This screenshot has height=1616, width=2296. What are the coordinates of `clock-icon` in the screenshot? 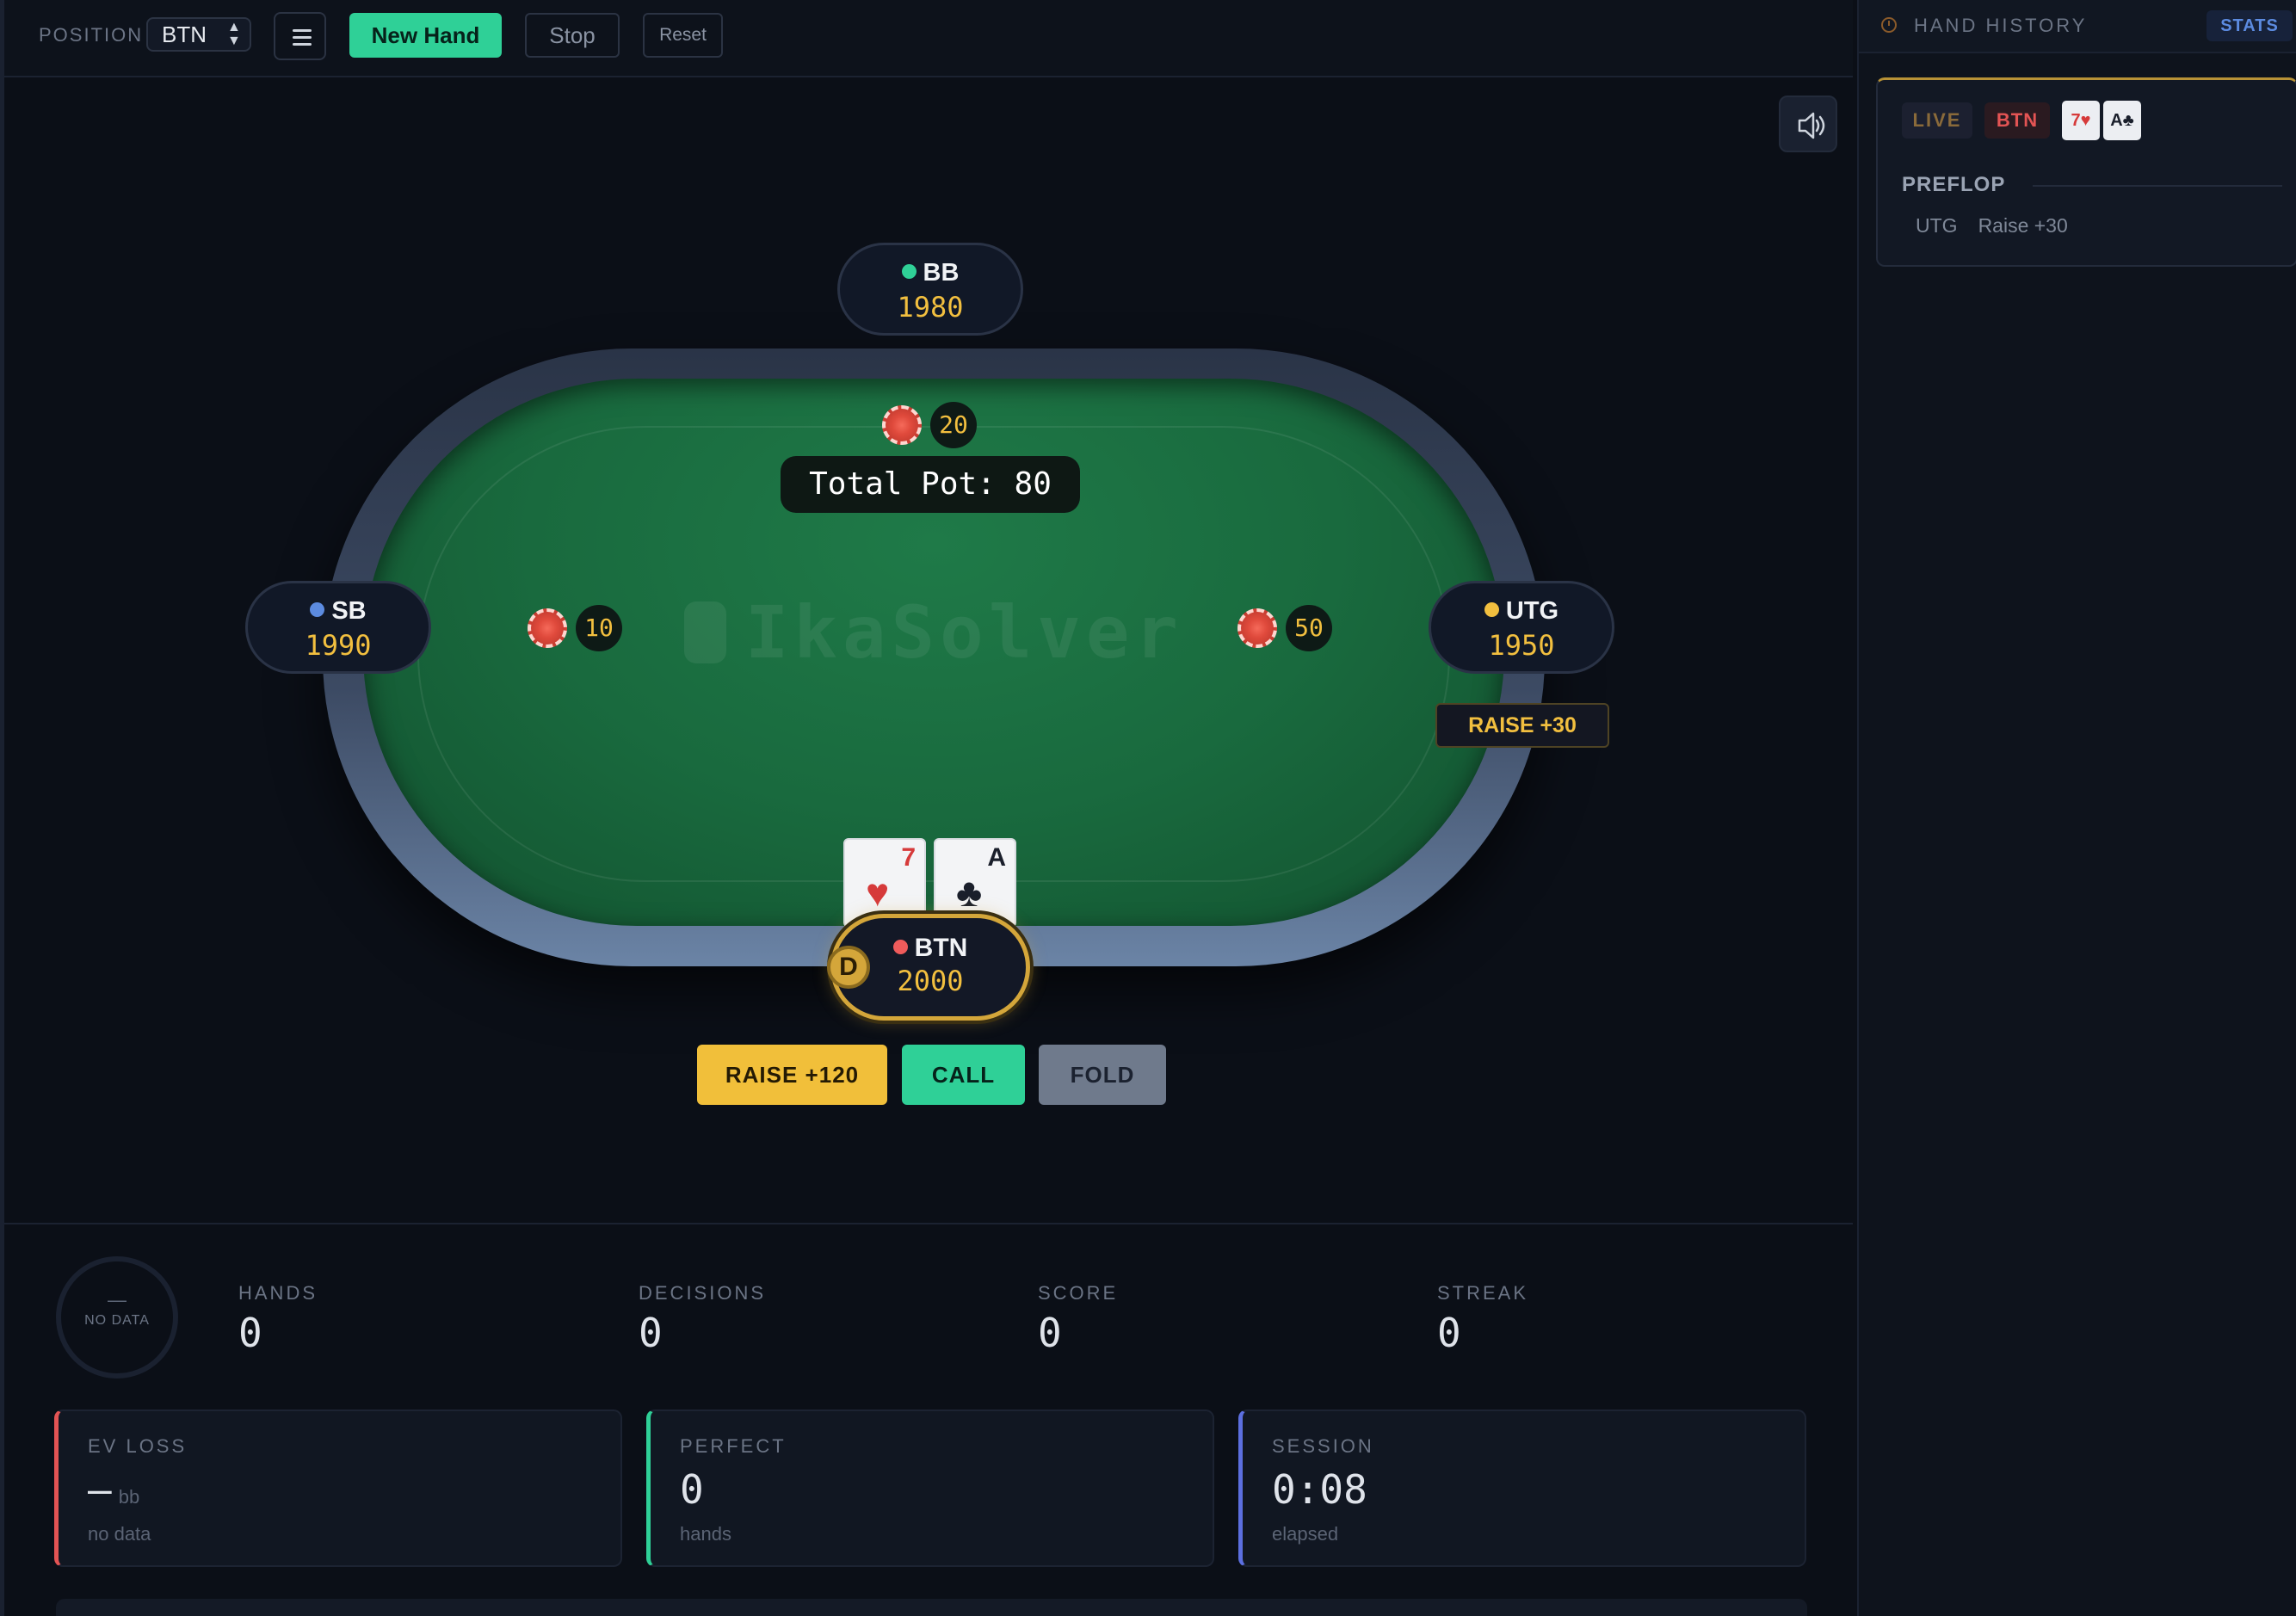 It's located at (1889, 25).